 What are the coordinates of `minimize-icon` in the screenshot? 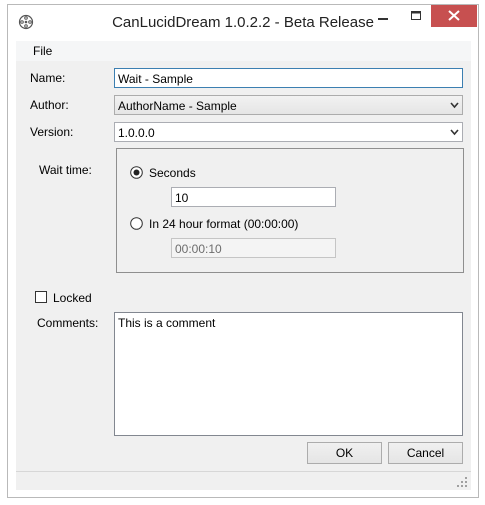 It's located at (383, 19).